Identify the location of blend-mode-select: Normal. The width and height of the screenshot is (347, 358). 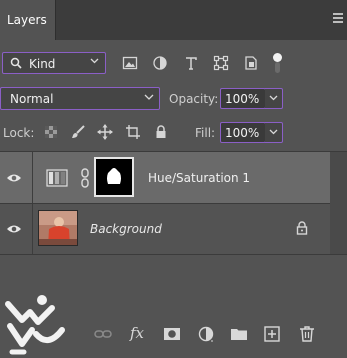
(80, 98).